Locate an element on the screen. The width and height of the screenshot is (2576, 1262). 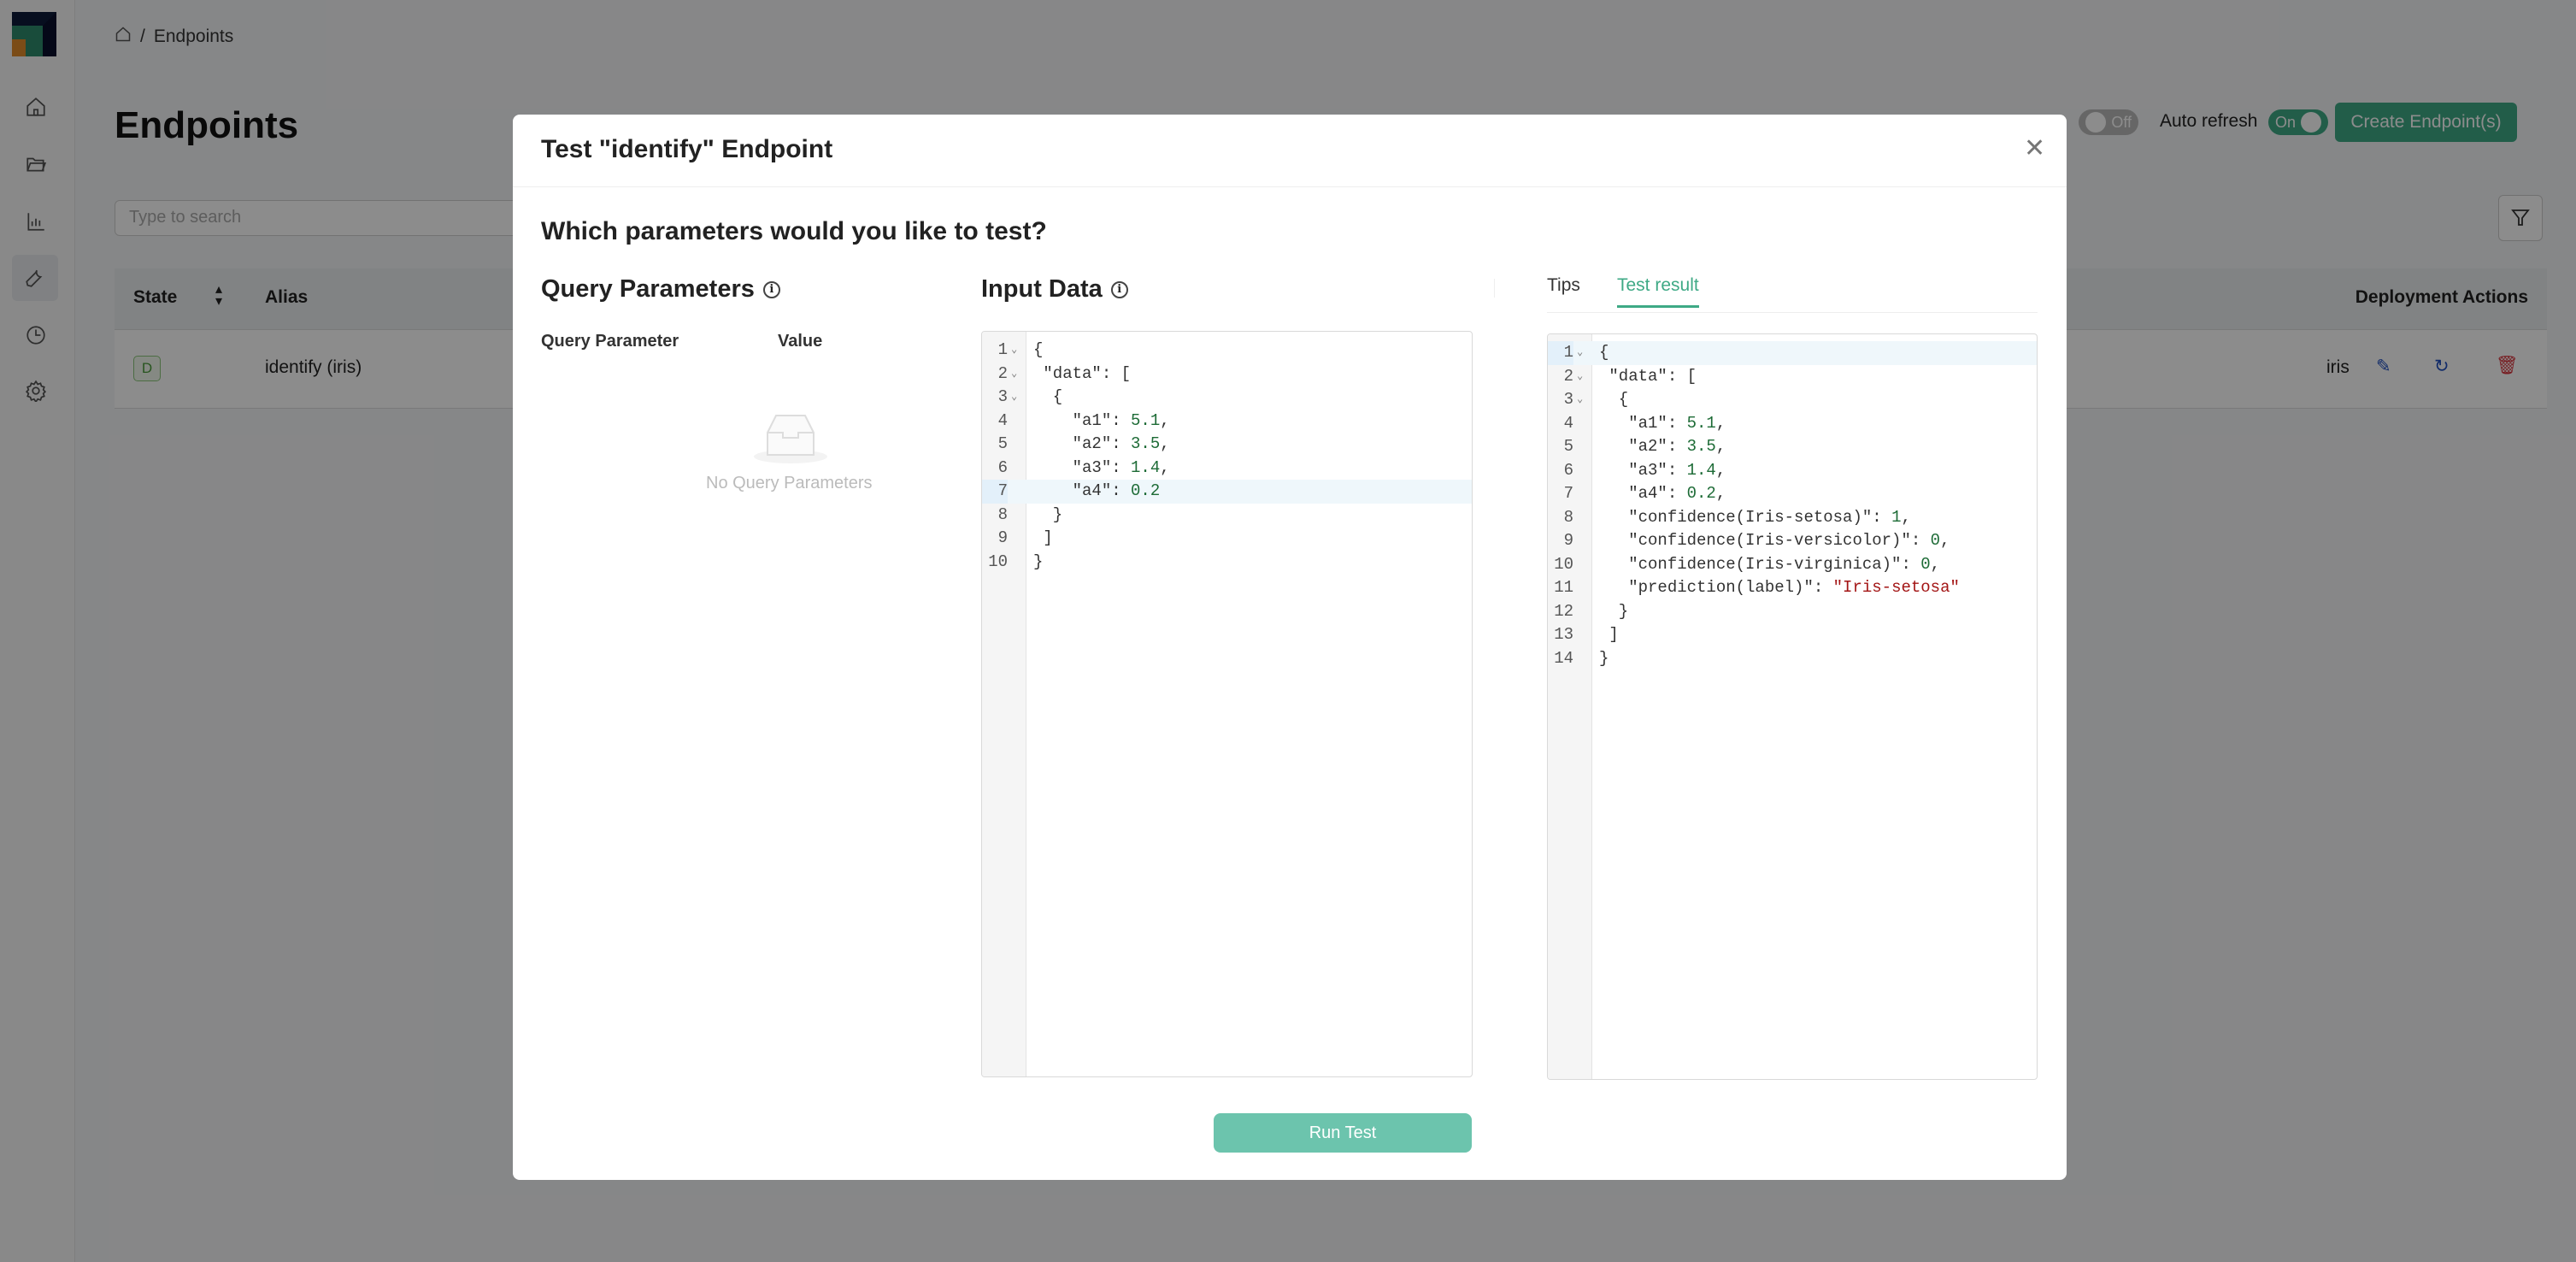
json-str-token: "Iris-setosa" is located at coordinates (1896, 588).